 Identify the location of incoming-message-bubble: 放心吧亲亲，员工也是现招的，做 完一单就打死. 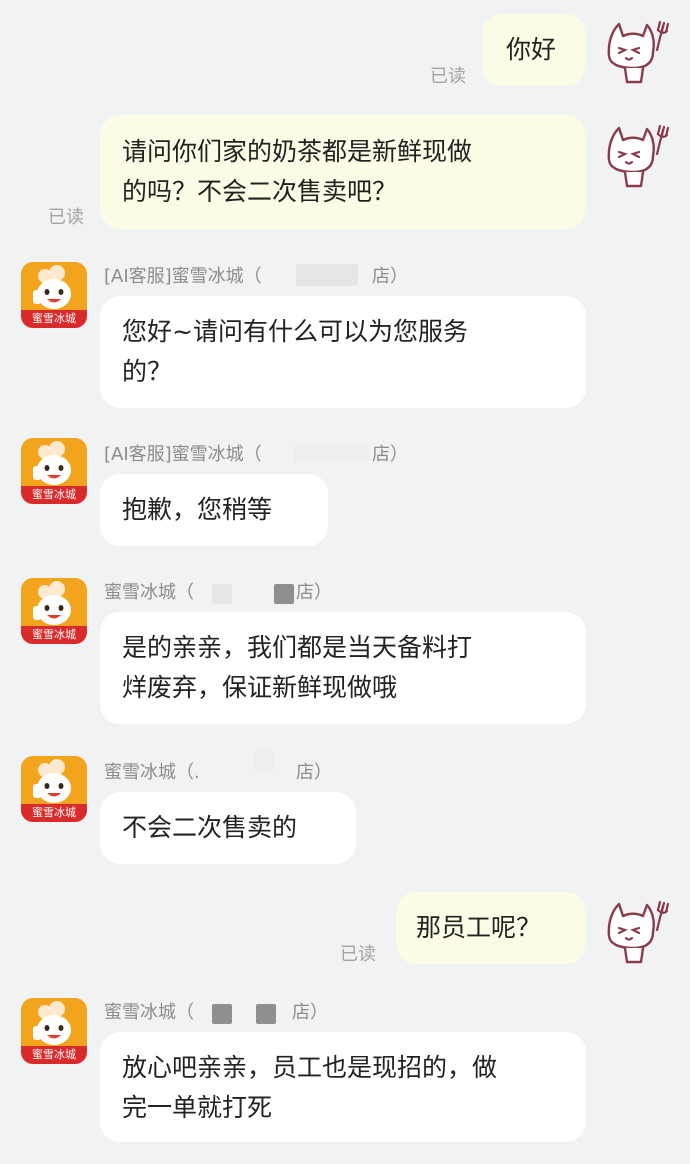
(343, 1087).